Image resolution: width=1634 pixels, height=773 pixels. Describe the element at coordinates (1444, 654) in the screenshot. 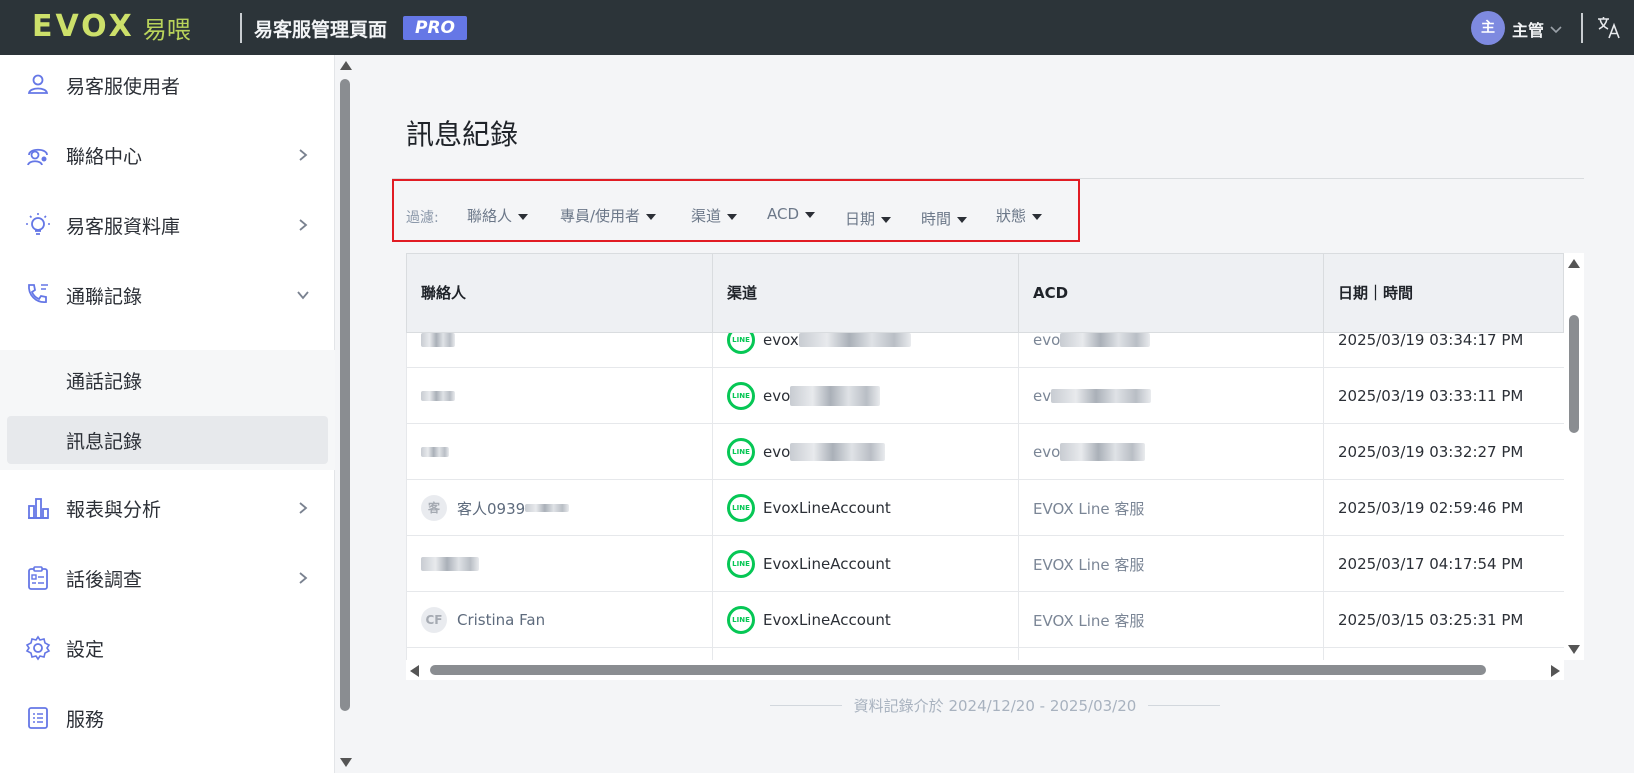

I see `datetime-cell` at that location.